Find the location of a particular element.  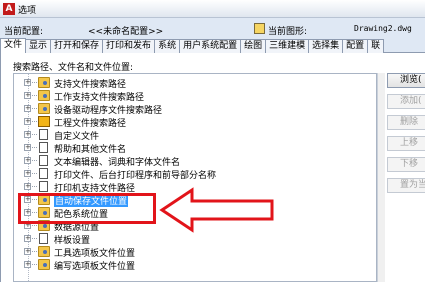

add-button: 添加( is located at coordinates (406, 101).